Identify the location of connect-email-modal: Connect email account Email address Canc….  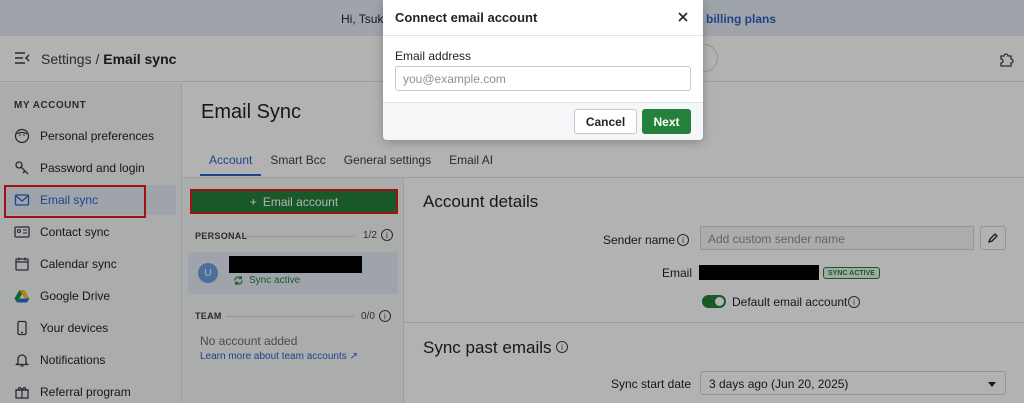
(543, 70).